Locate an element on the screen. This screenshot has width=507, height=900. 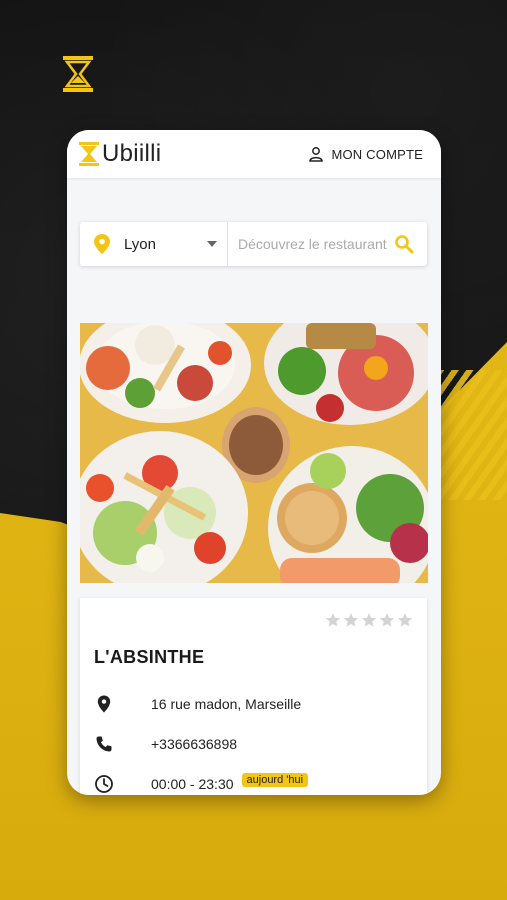
city-select: Lyon is located at coordinates (154, 244).